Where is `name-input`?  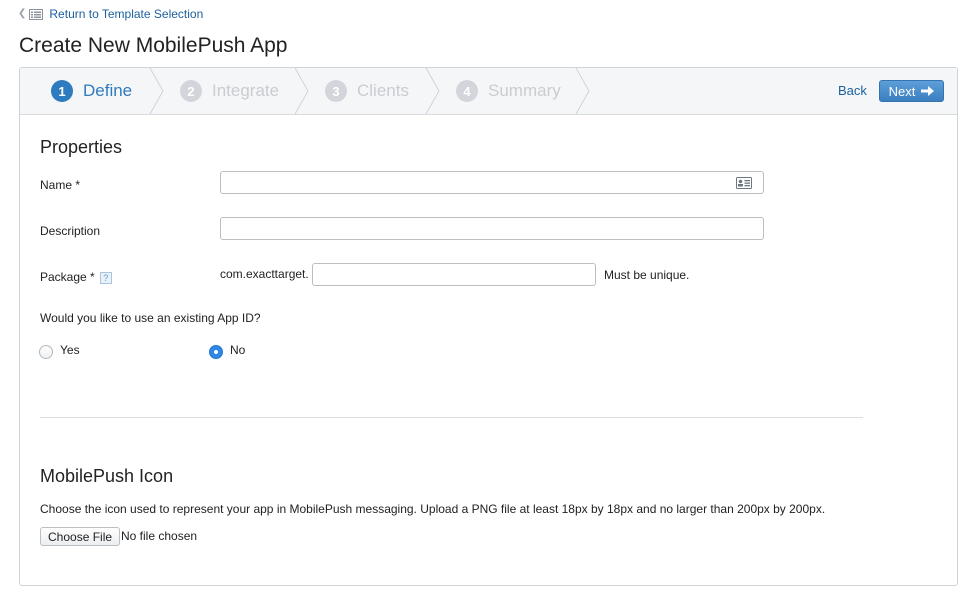 name-input is located at coordinates (492, 182).